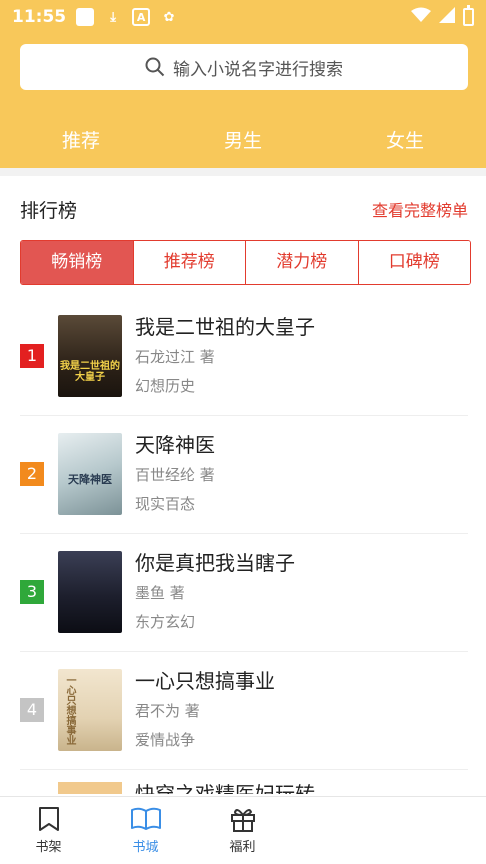 This screenshot has height=864, width=486. What do you see at coordinates (205, 681) in the screenshot?
I see `book-title: 一心只想搞事业` at bounding box center [205, 681].